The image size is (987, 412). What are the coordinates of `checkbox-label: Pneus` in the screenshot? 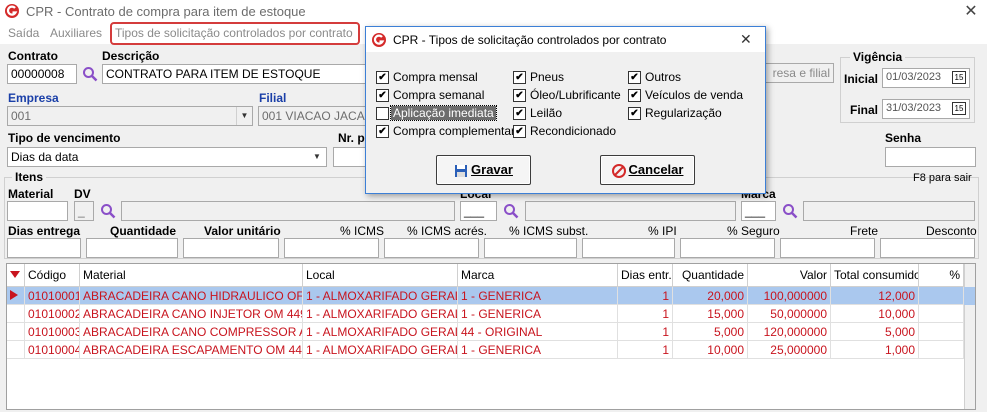 It's located at (547, 77).